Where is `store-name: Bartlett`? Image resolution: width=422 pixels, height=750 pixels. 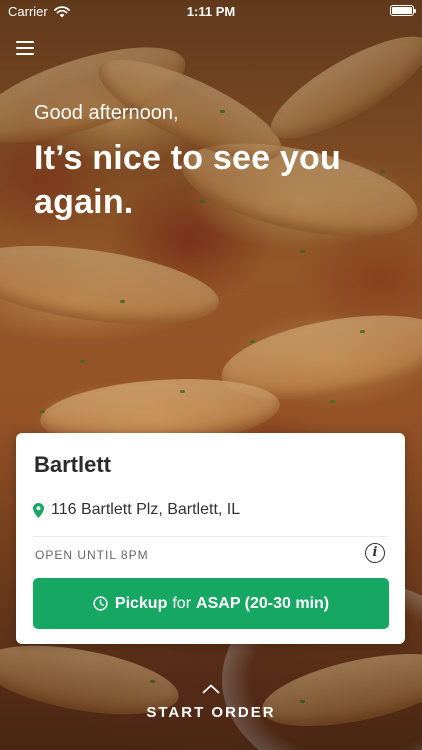
store-name: Bartlett is located at coordinates (73, 464).